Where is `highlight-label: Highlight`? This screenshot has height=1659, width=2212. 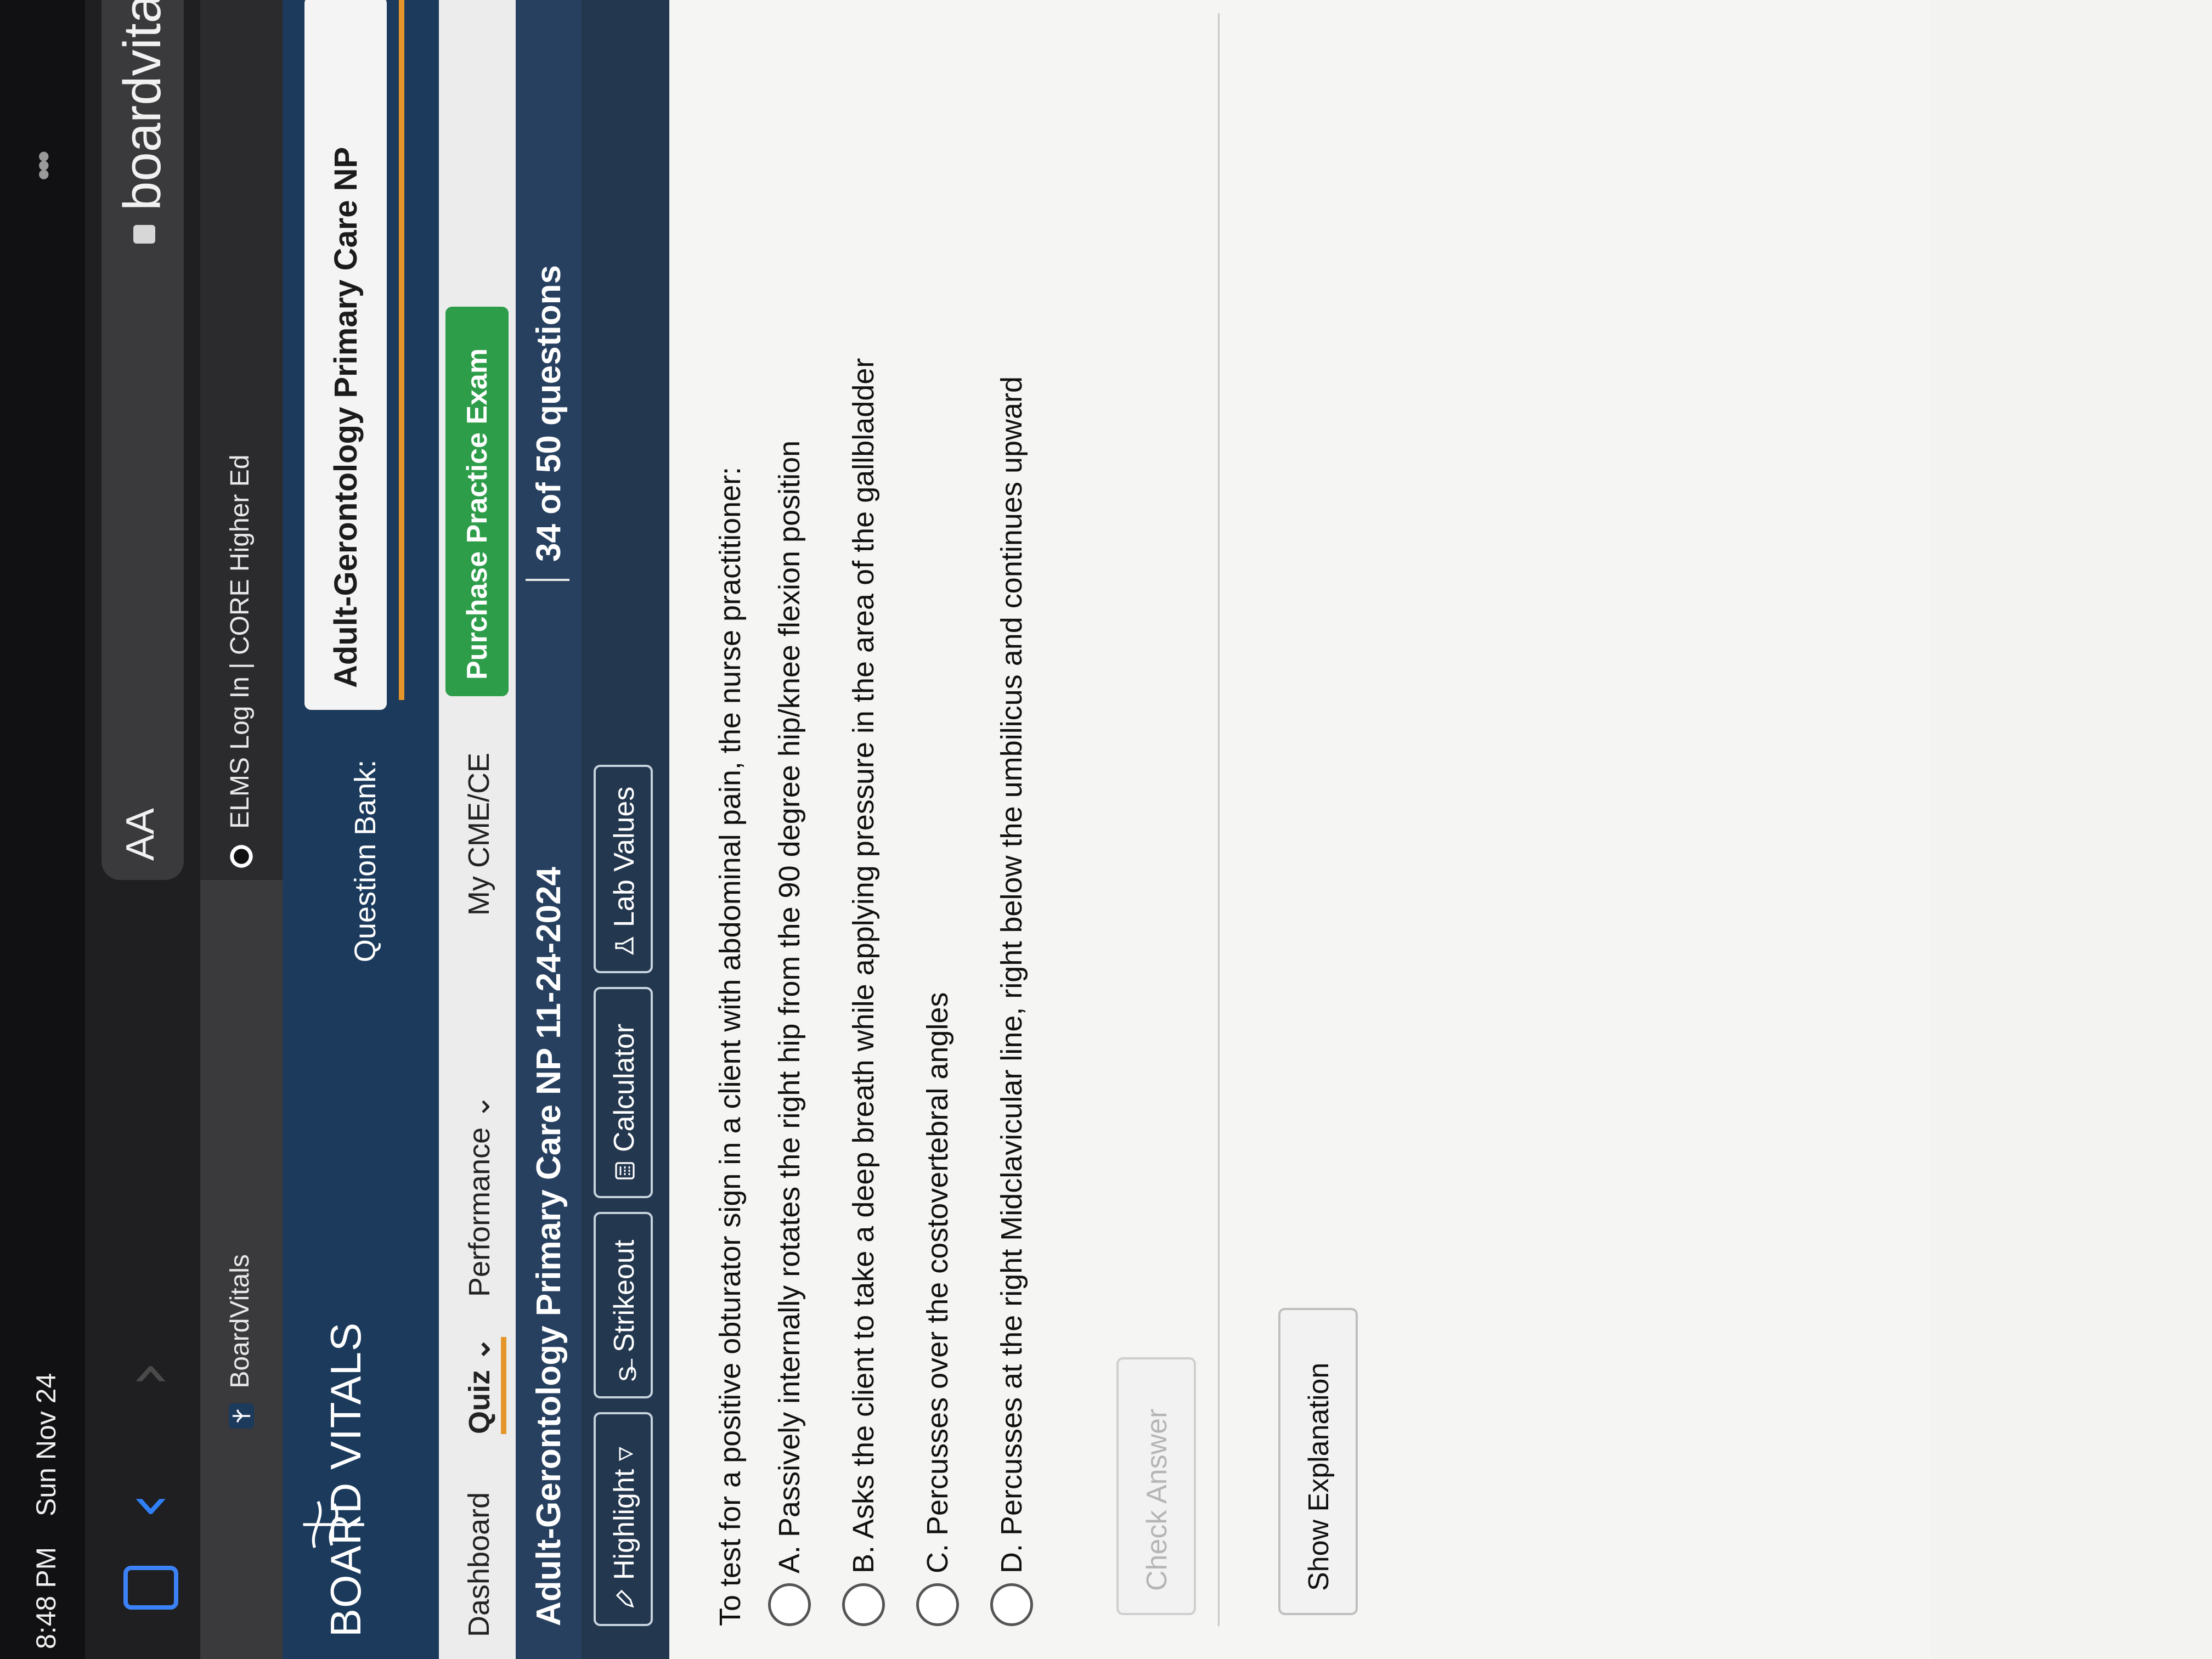 highlight-label: Highlight is located at coordinates (624, 1524).